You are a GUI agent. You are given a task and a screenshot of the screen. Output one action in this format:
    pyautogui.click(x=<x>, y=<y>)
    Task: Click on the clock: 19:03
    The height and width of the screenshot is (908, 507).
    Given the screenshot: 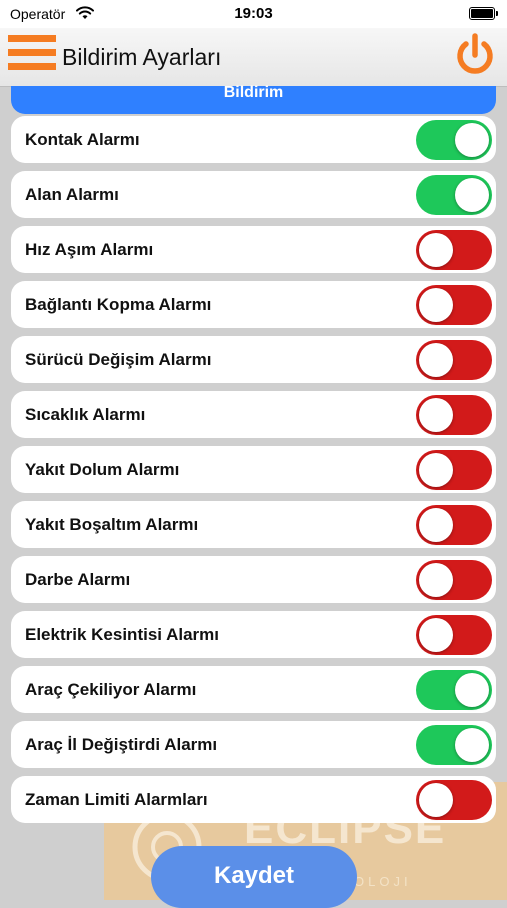 What is the action you would take?
    pyautogui.click(x=253, y=13)
    